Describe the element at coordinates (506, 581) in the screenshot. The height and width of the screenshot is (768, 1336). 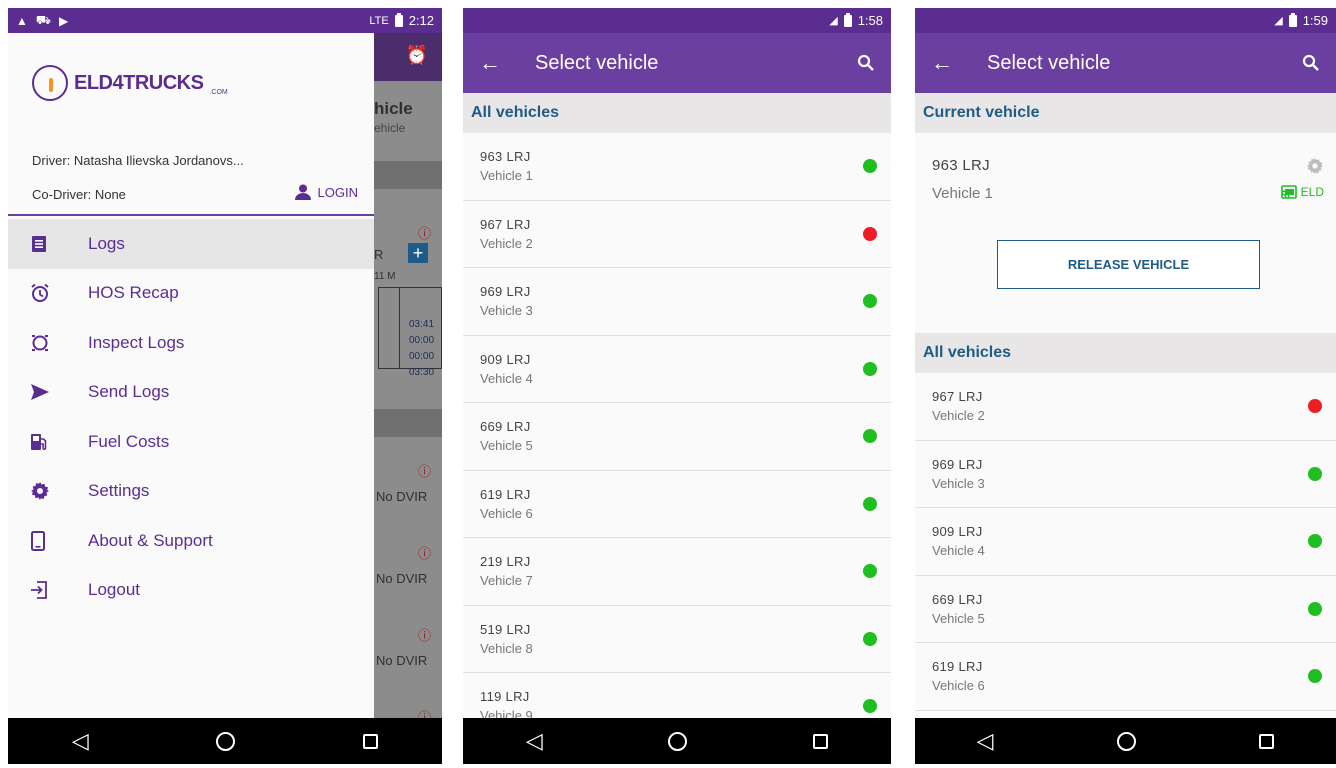
I see `vehicle-name: Vehicle 7` at that location.